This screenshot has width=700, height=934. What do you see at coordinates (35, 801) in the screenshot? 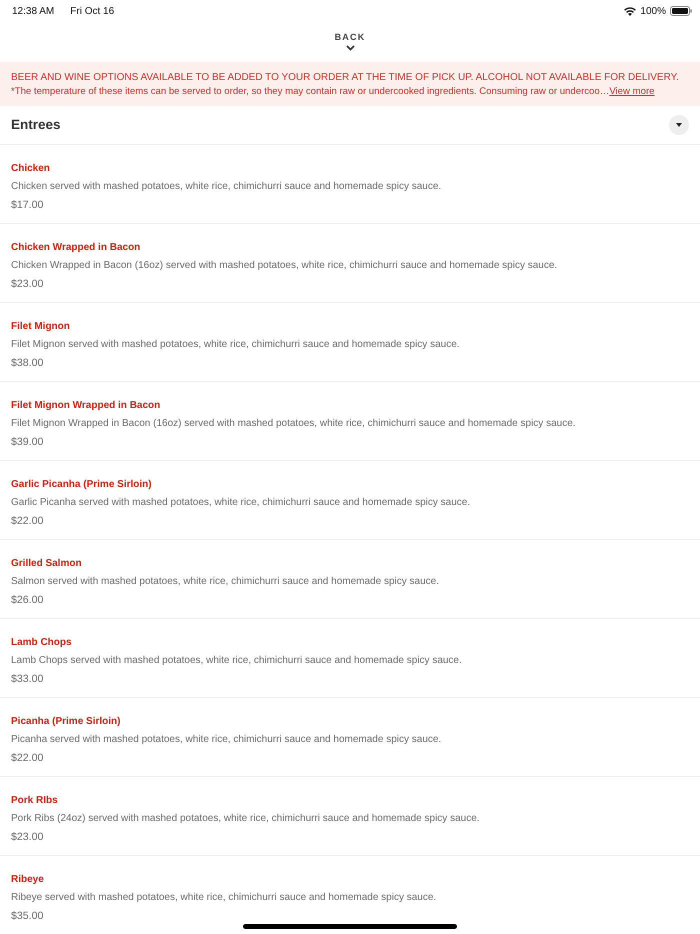
I see `item-name: Pork RIbs` at bounding box center [35, 801].